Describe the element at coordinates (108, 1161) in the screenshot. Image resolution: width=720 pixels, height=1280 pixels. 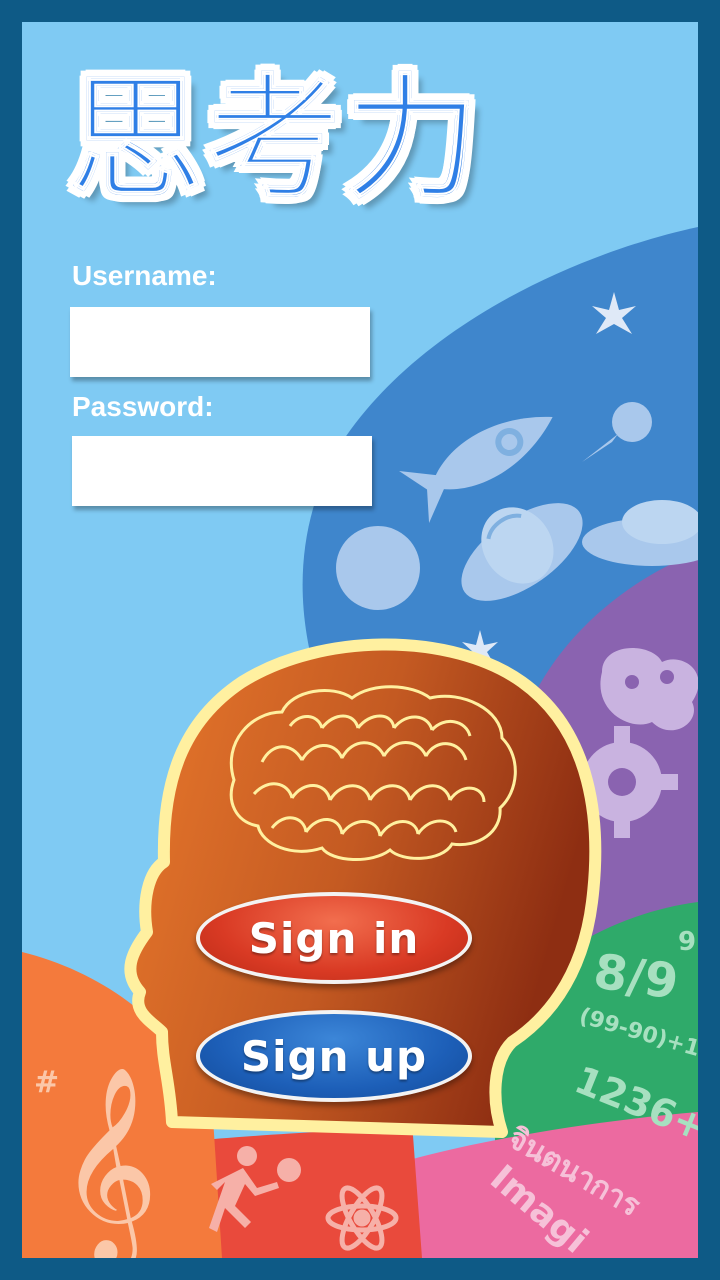
I see `treble-clef-icon: 𝄞` at that location.